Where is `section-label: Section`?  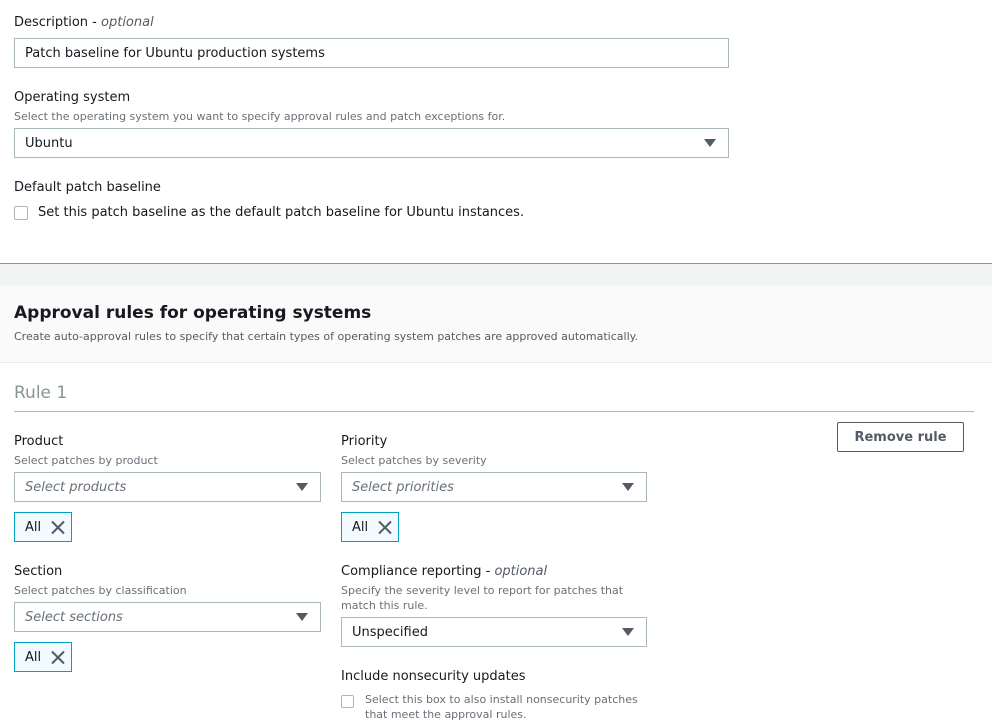
section-label: Section is located at coordinates (38, 571).